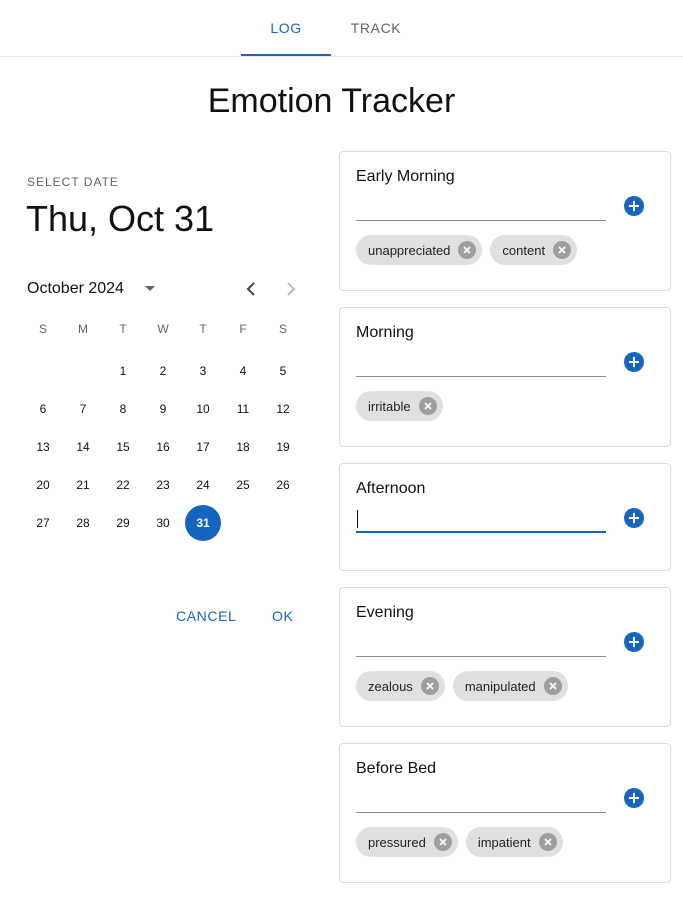 Image resolution: width=683 pixels, height=912 pixels. What do you see at coordinates (407, 842) in the screenshot?
I see `emotion-chip: pressured` at bounding box center [407, 842].